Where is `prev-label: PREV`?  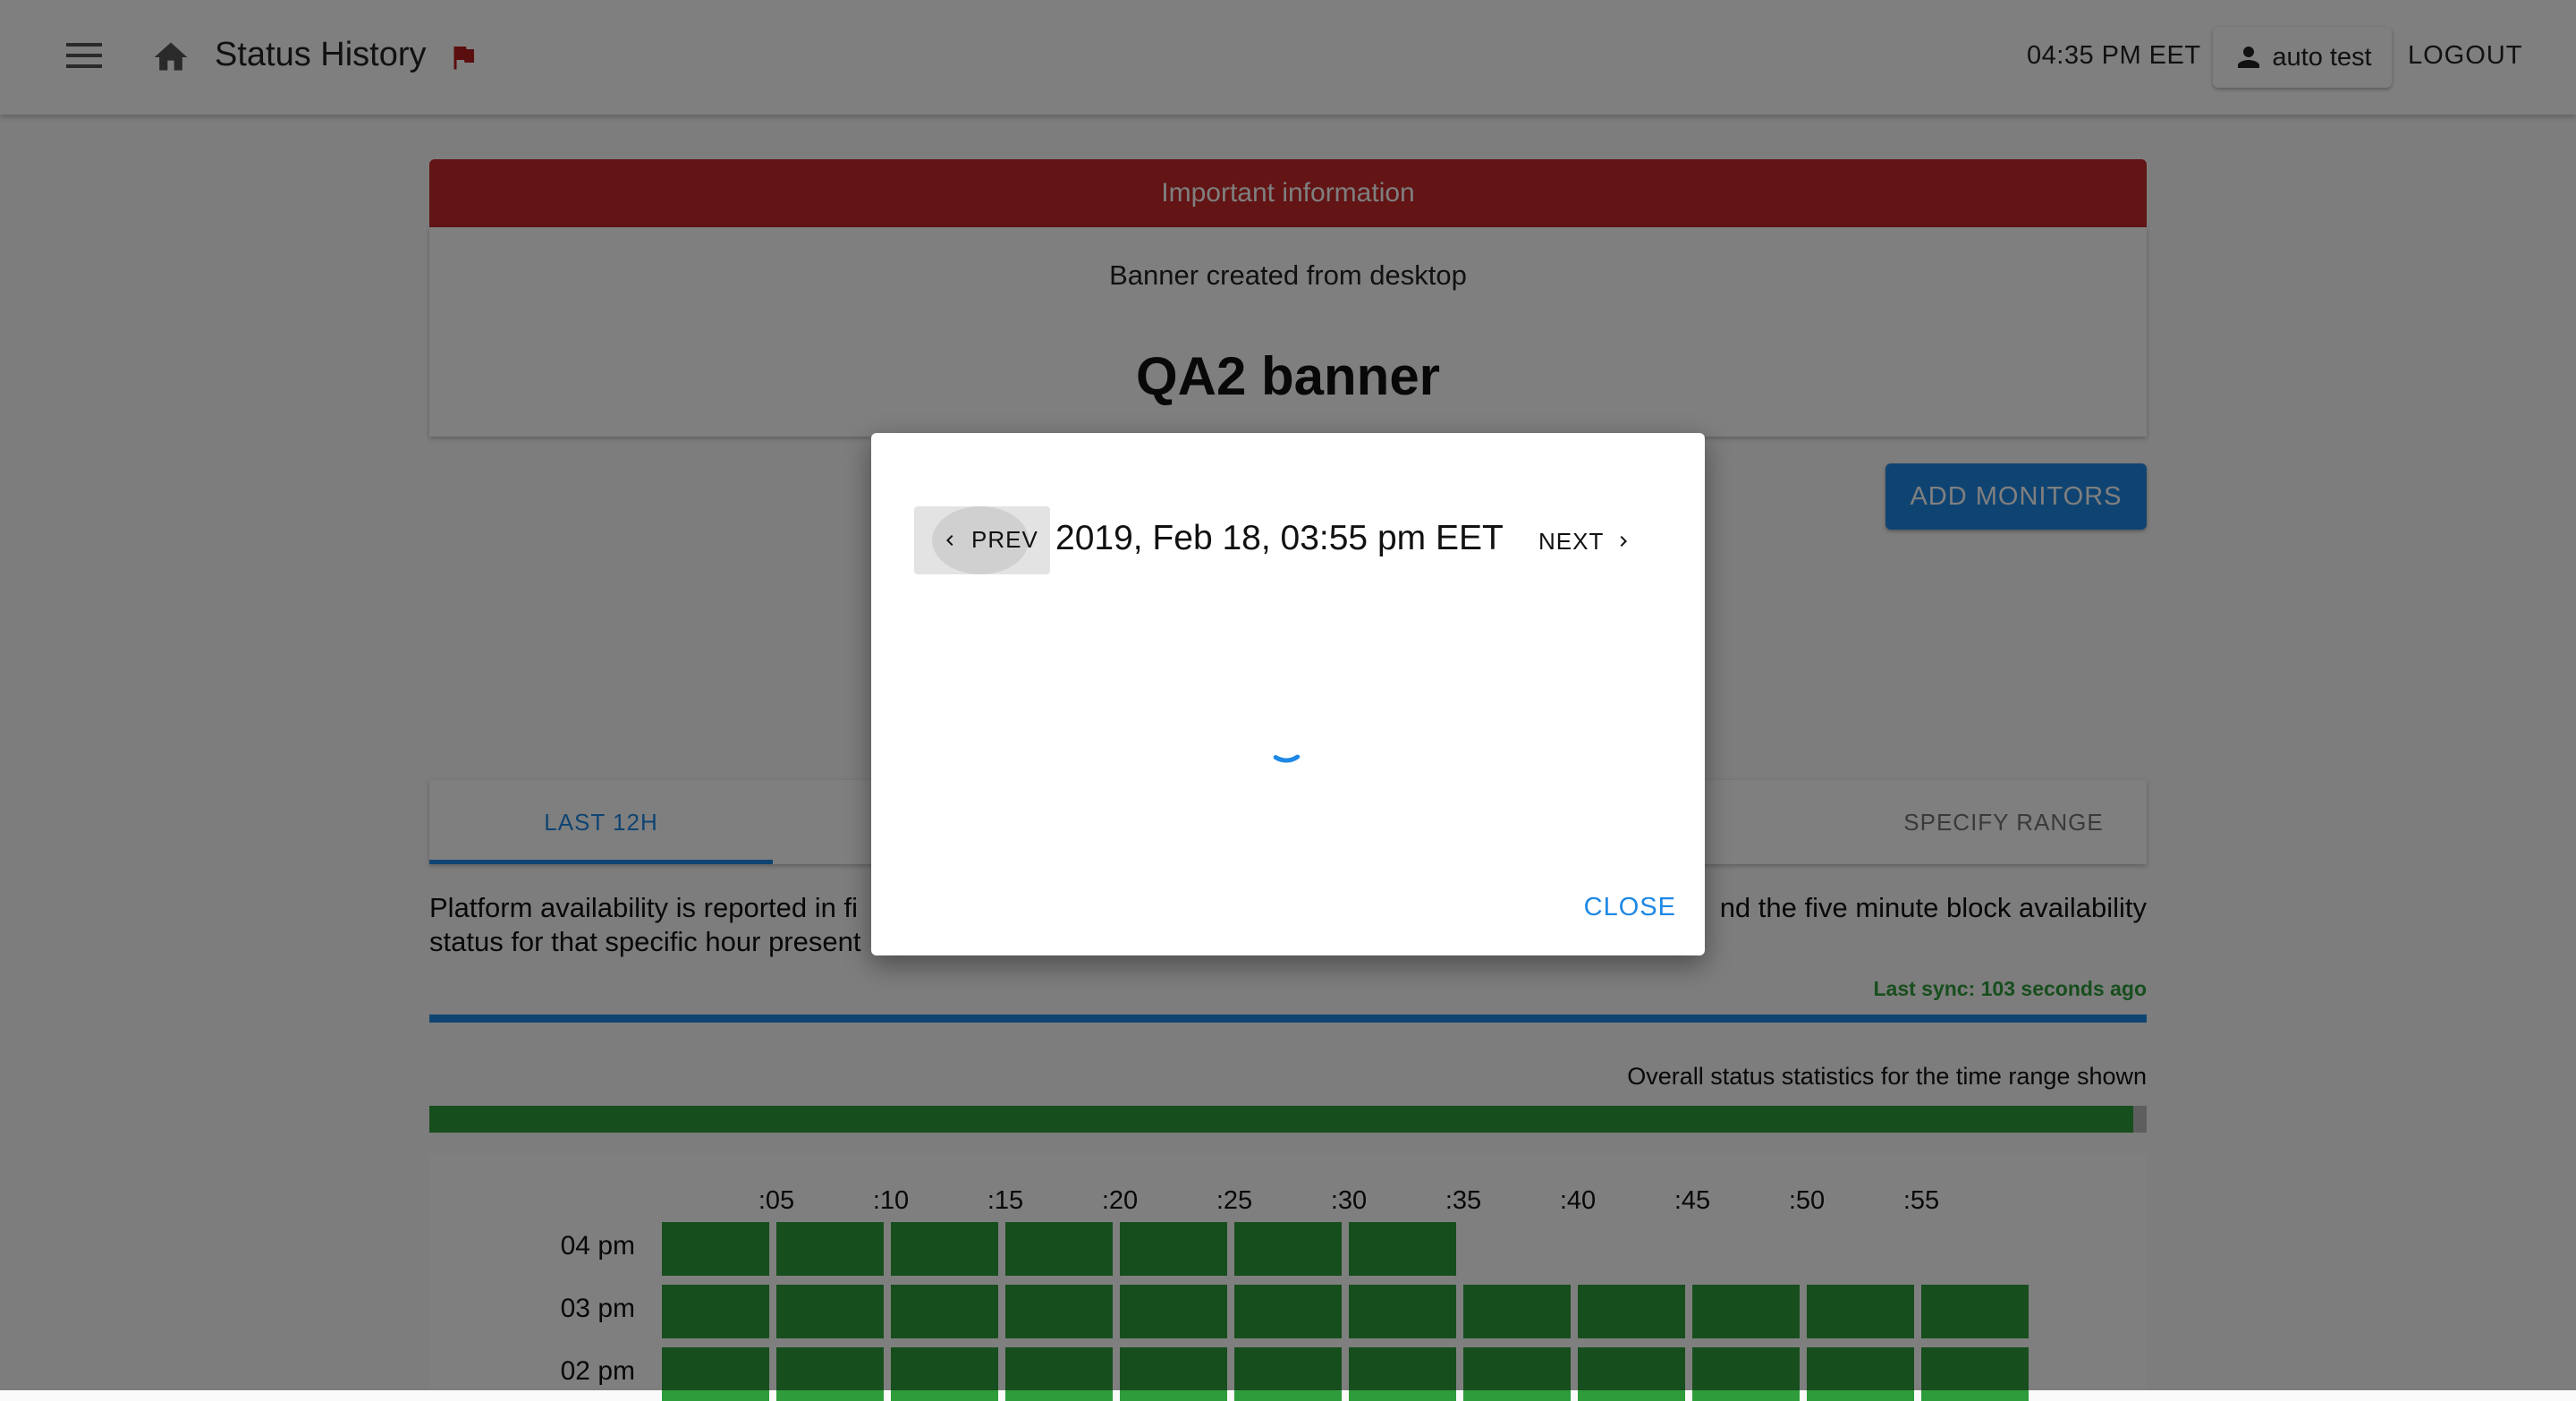
prev-label: PREV is located at coordinates (1004, 539).